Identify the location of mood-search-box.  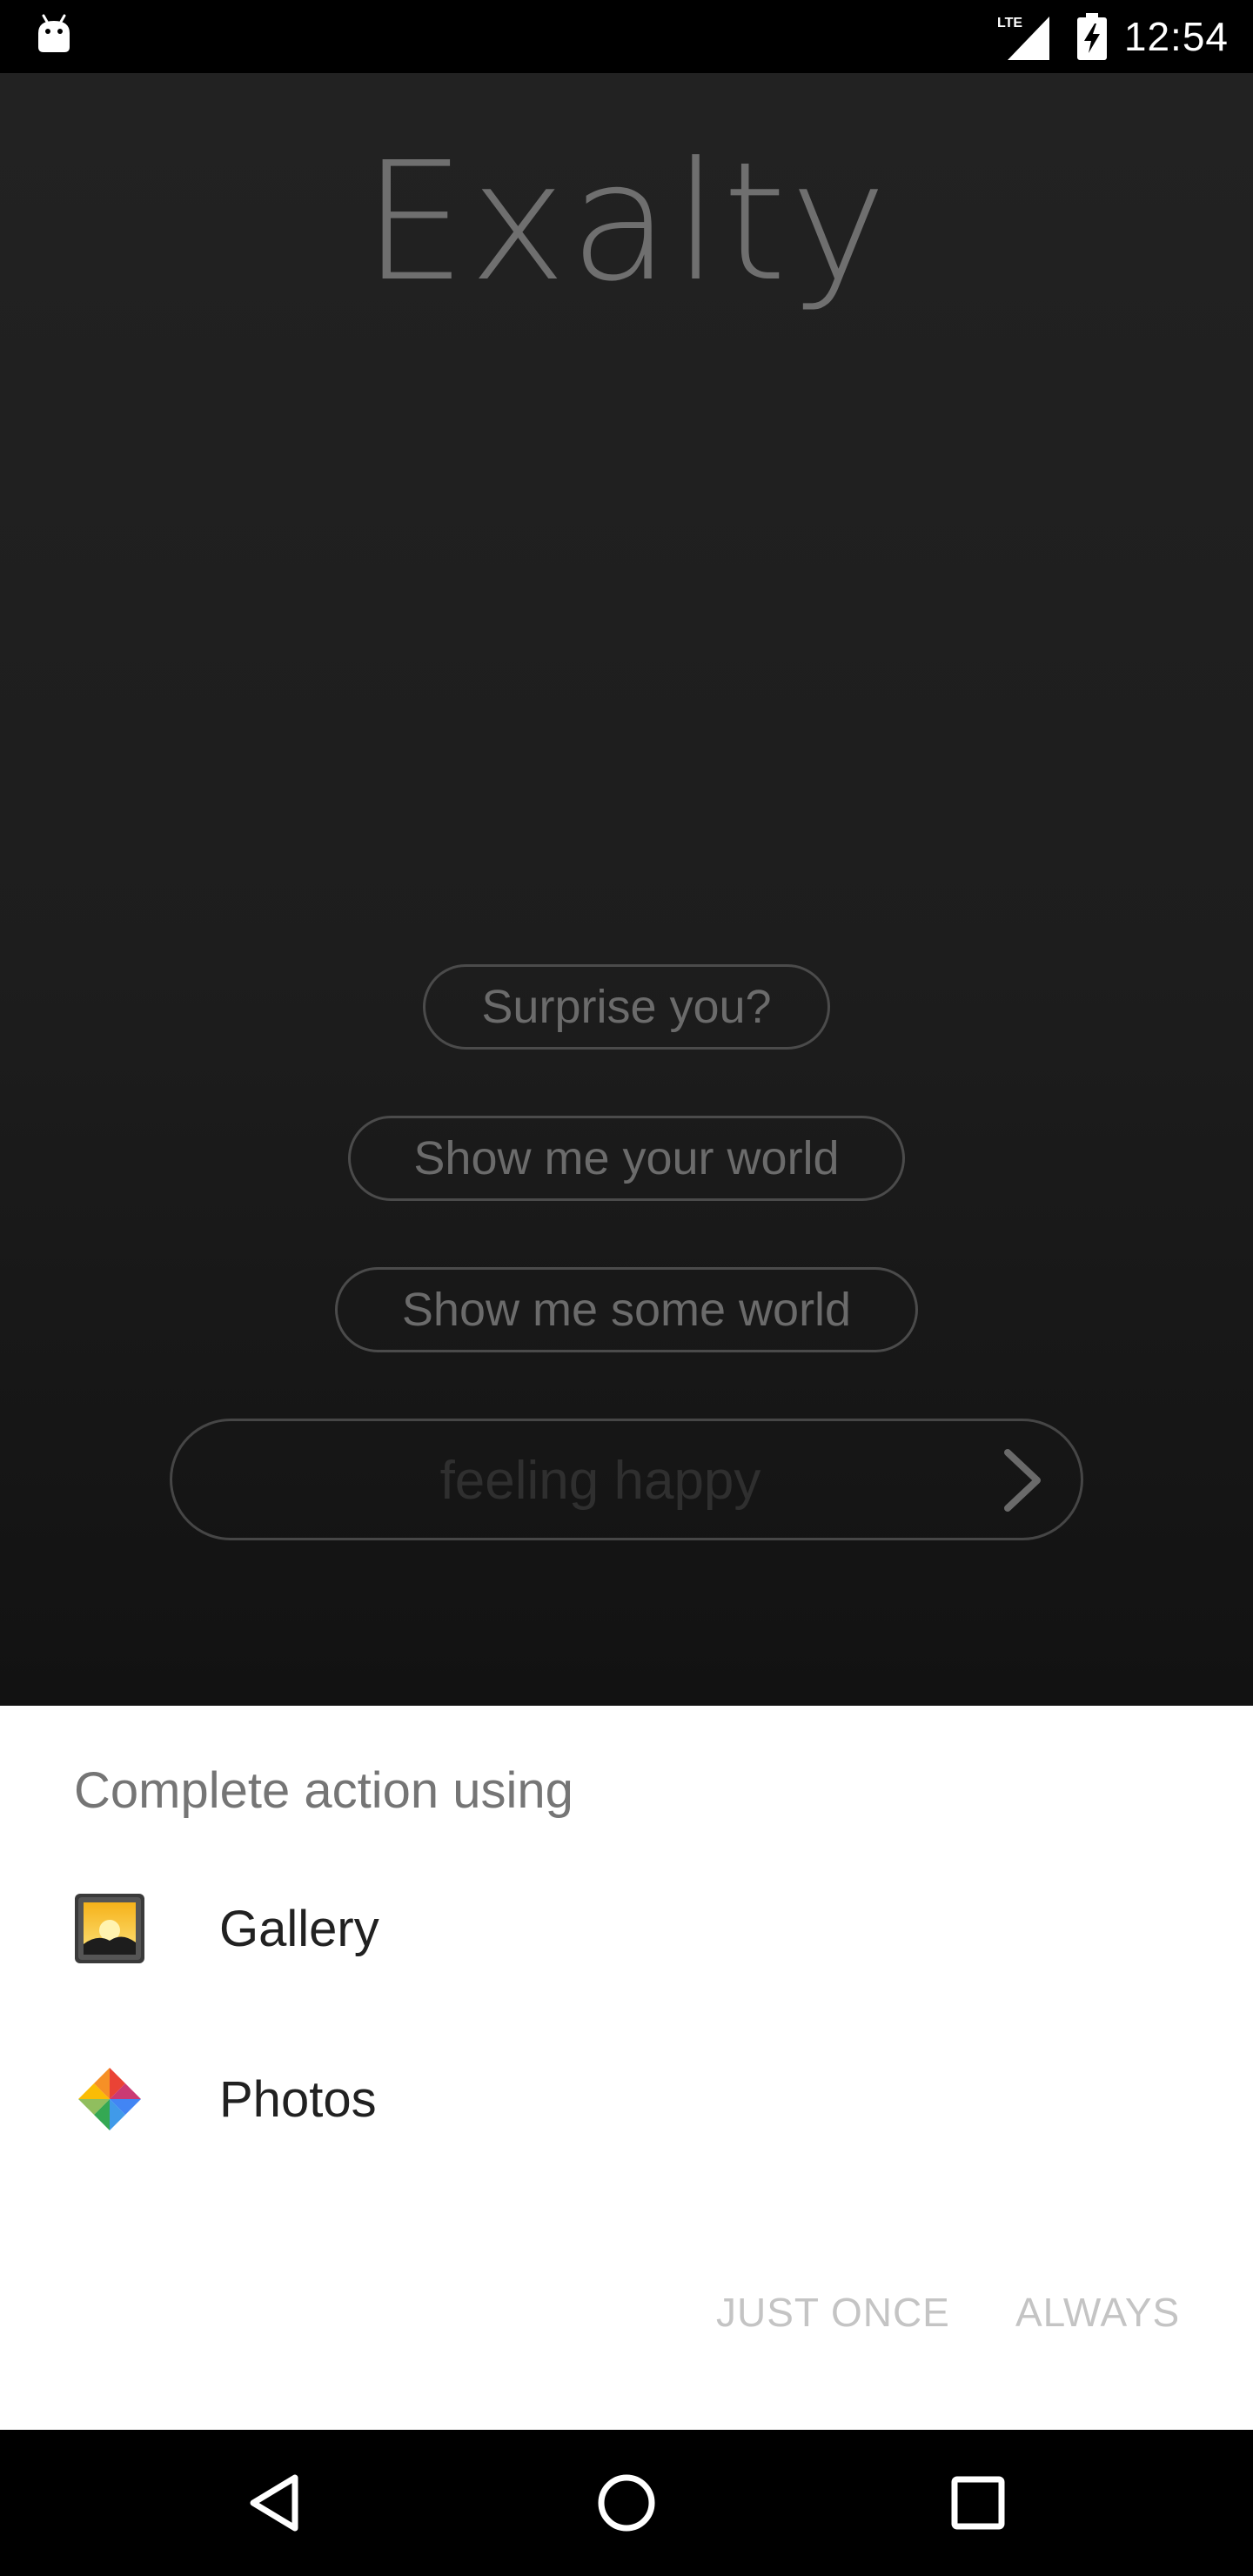
(626, 1479).